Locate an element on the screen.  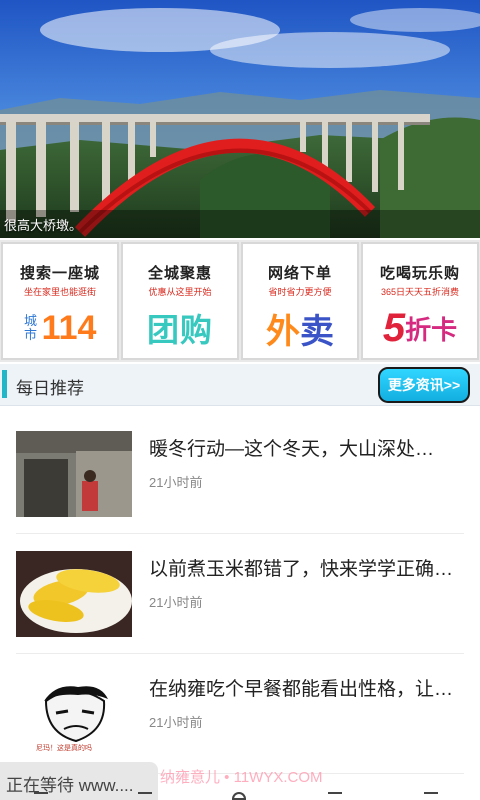
service-title: 网络下单 is located at coordinates (299, 273).